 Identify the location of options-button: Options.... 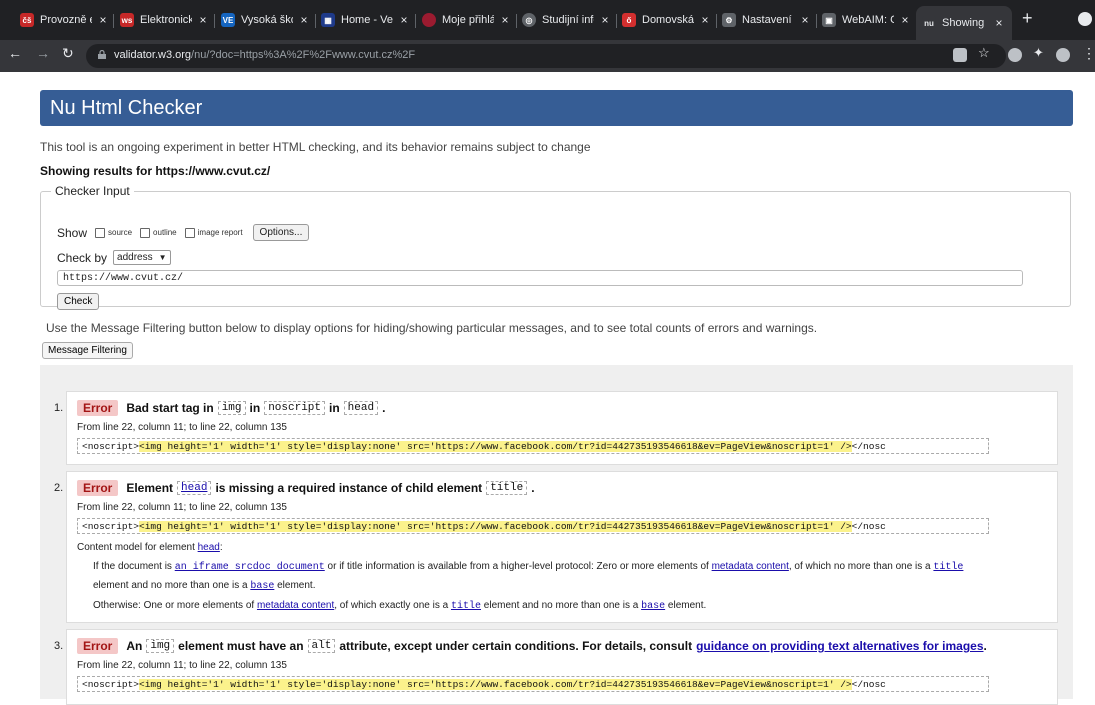
(281, 232).